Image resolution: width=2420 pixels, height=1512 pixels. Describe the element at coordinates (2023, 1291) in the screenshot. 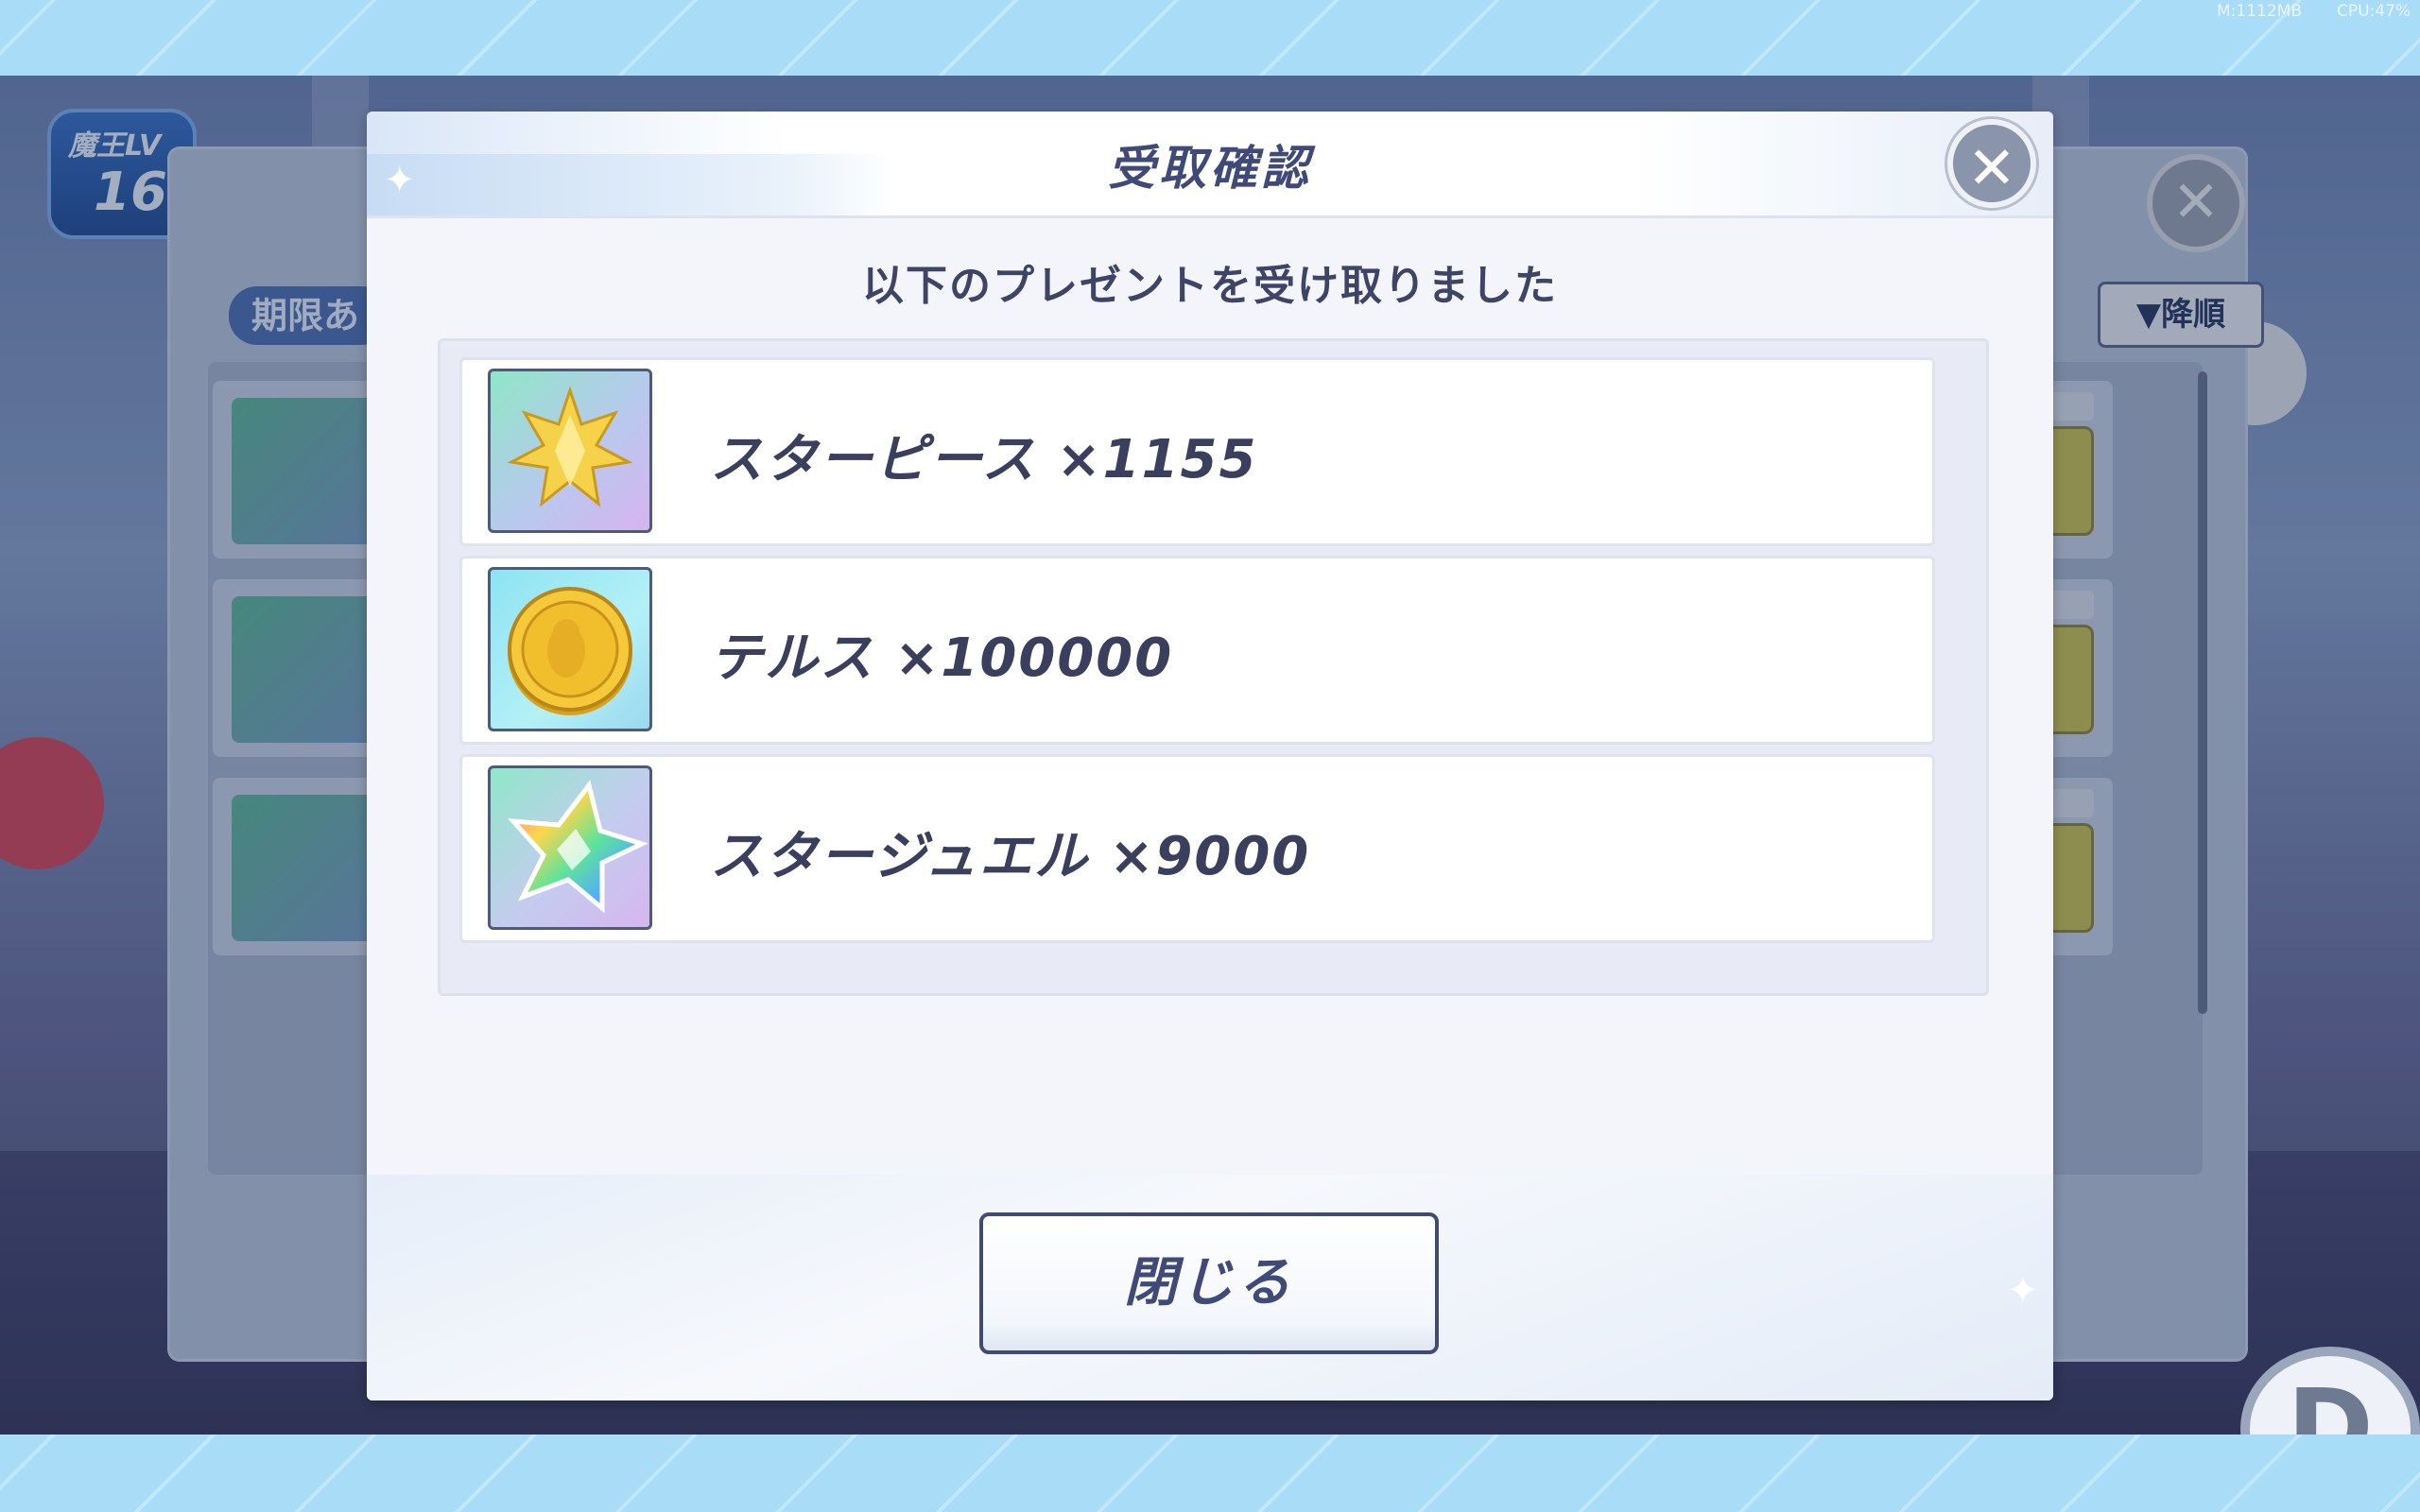

I see `sparkle-icon: ✦` at that location.